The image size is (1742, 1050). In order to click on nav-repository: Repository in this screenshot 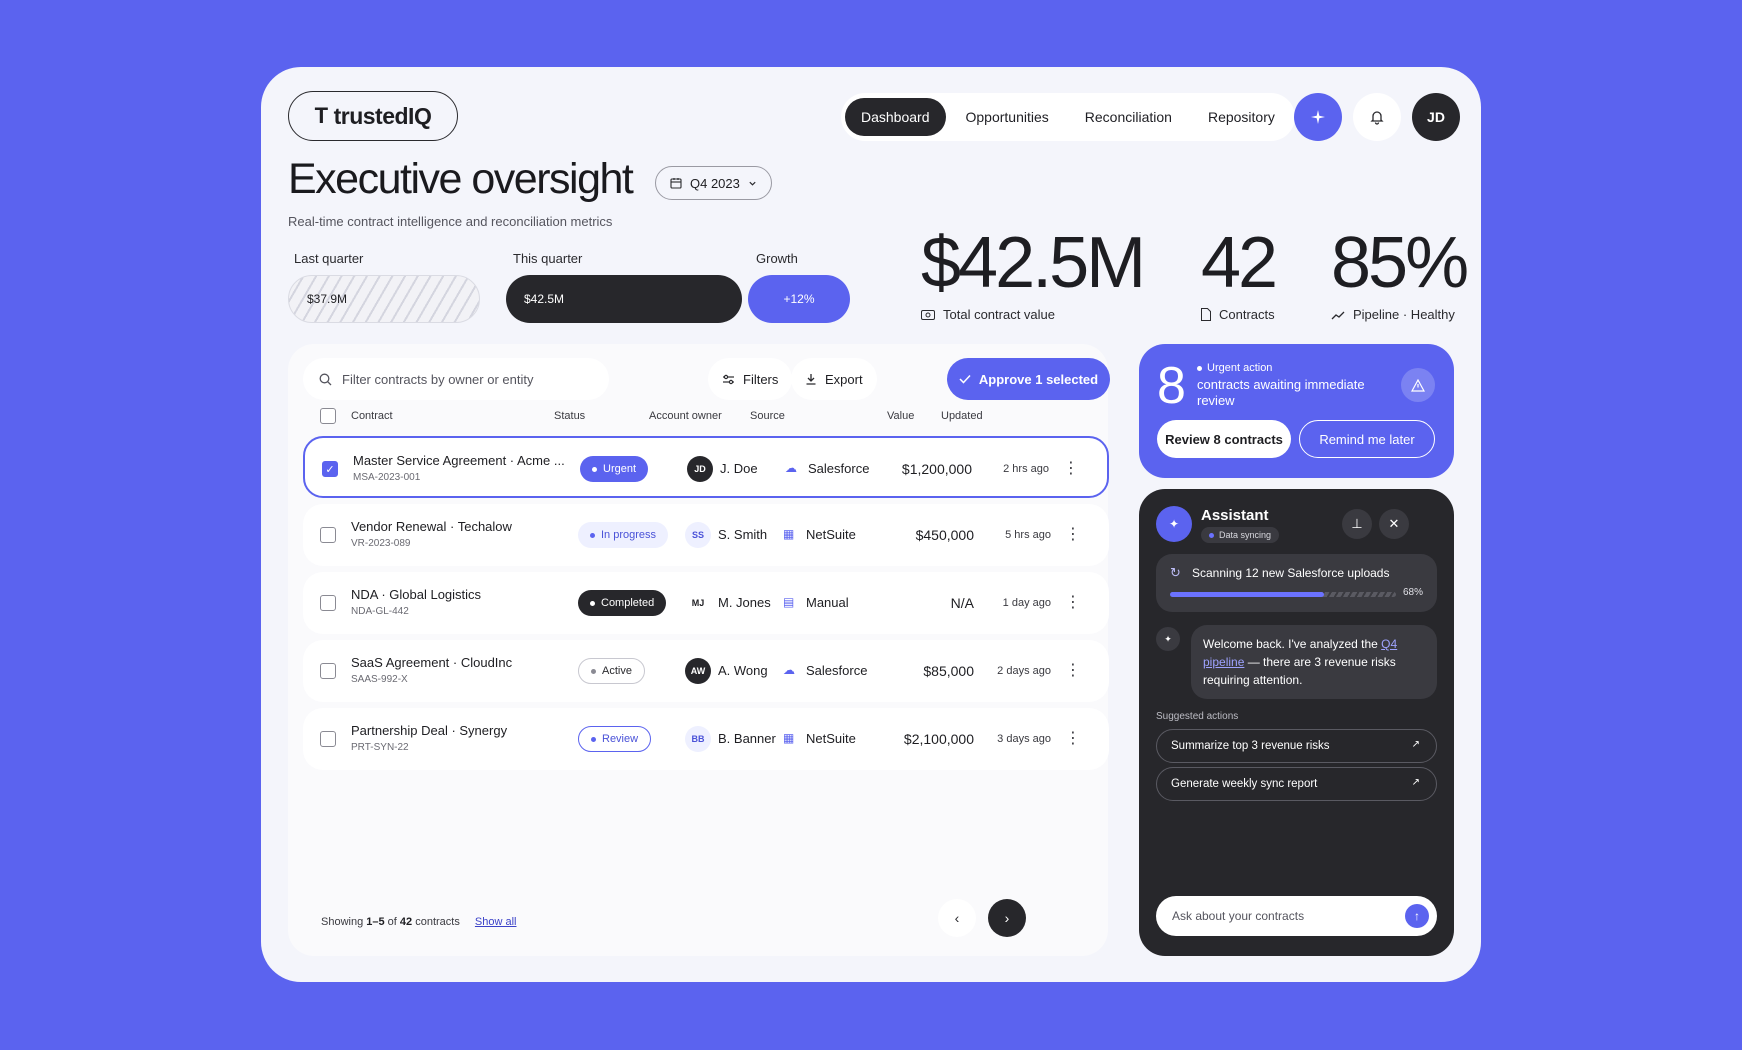, I will do `click(1241, 117)`.